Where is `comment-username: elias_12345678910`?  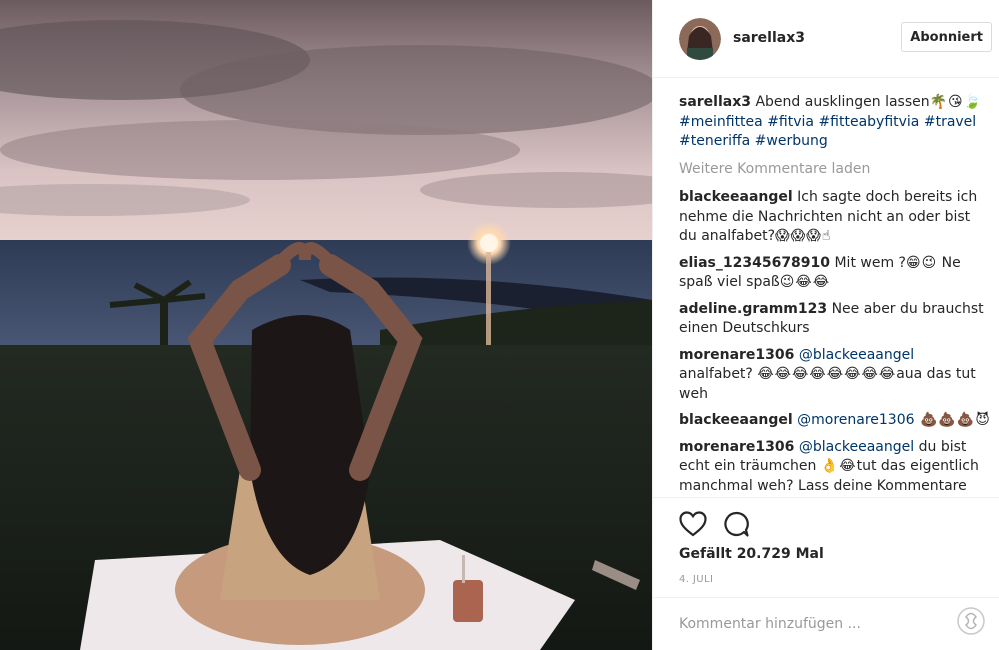 comment-username: elias_12345678910 is located at coordinates (754, 263).